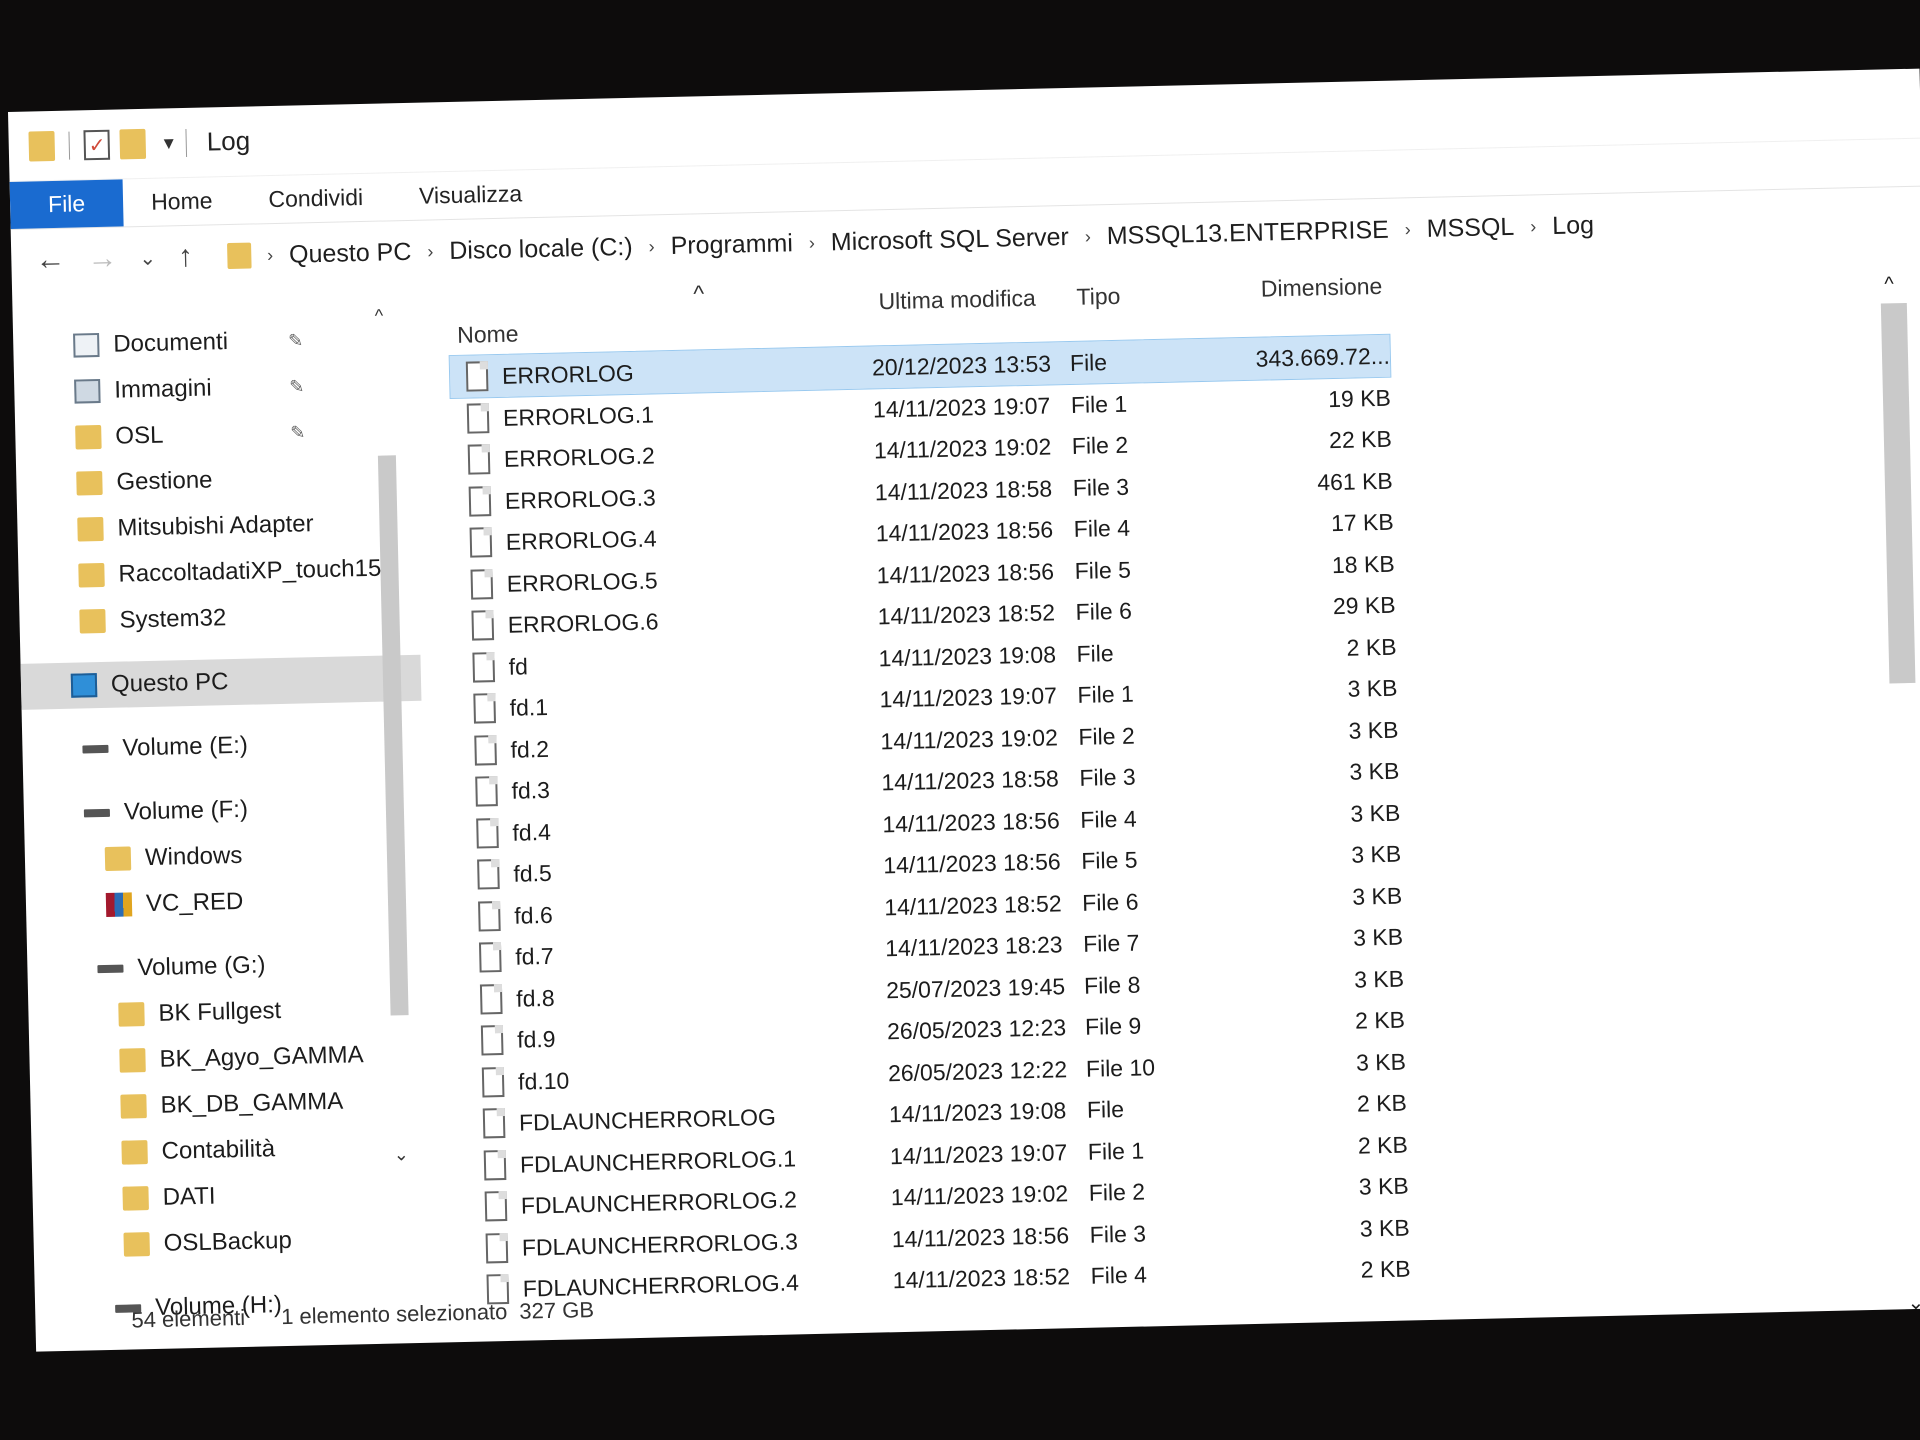  What do you see at coordinates (582, 581) in the screenshot?
I see `file-name: ERRORLOG.5` at bounding box center [582, 581].